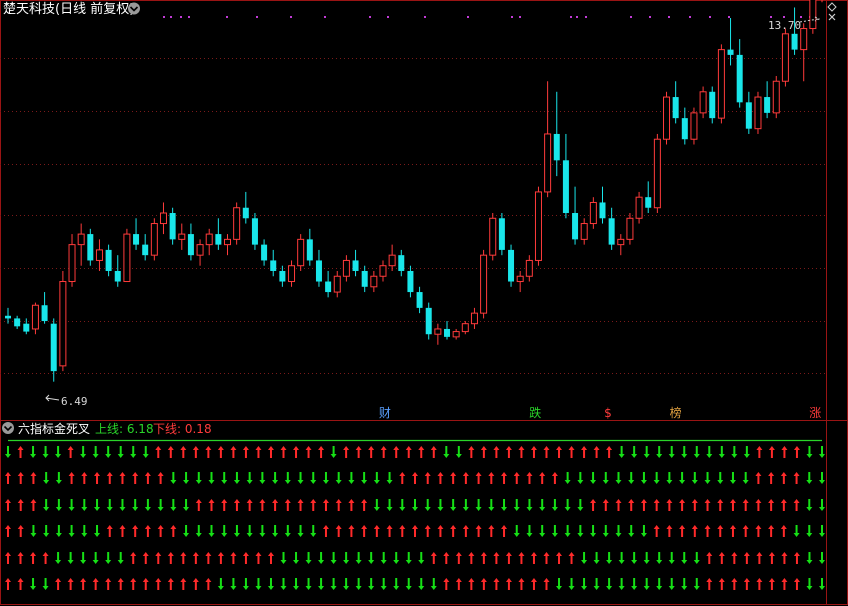  What do you see at coordinates (676, 412) in the screenshot?
I see `event-label: 榜` at bounding box center [676, 412].